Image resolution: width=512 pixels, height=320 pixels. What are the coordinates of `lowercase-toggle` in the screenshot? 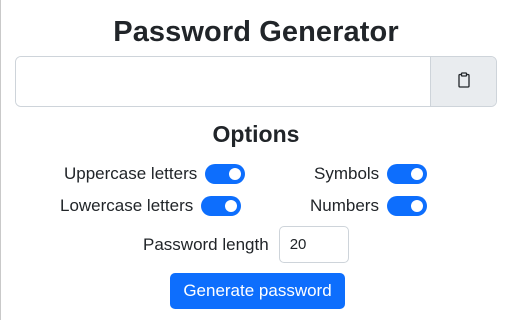 It's located at (221, 206).